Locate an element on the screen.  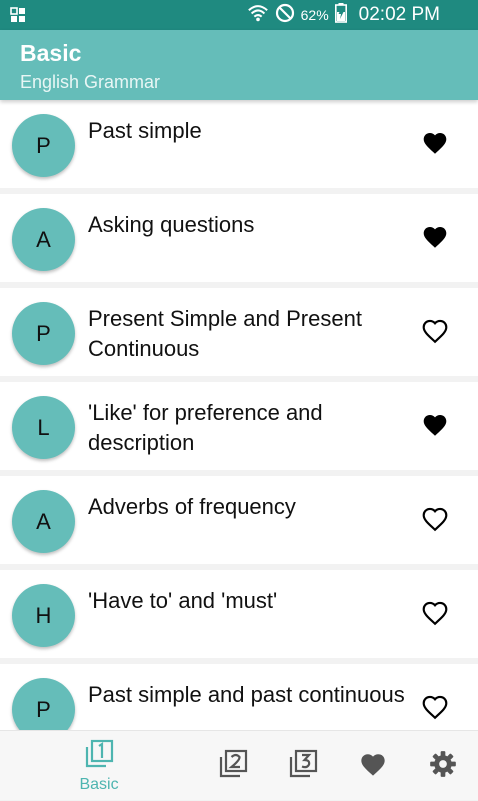
nav-settings is located at coordinates (443, 766).